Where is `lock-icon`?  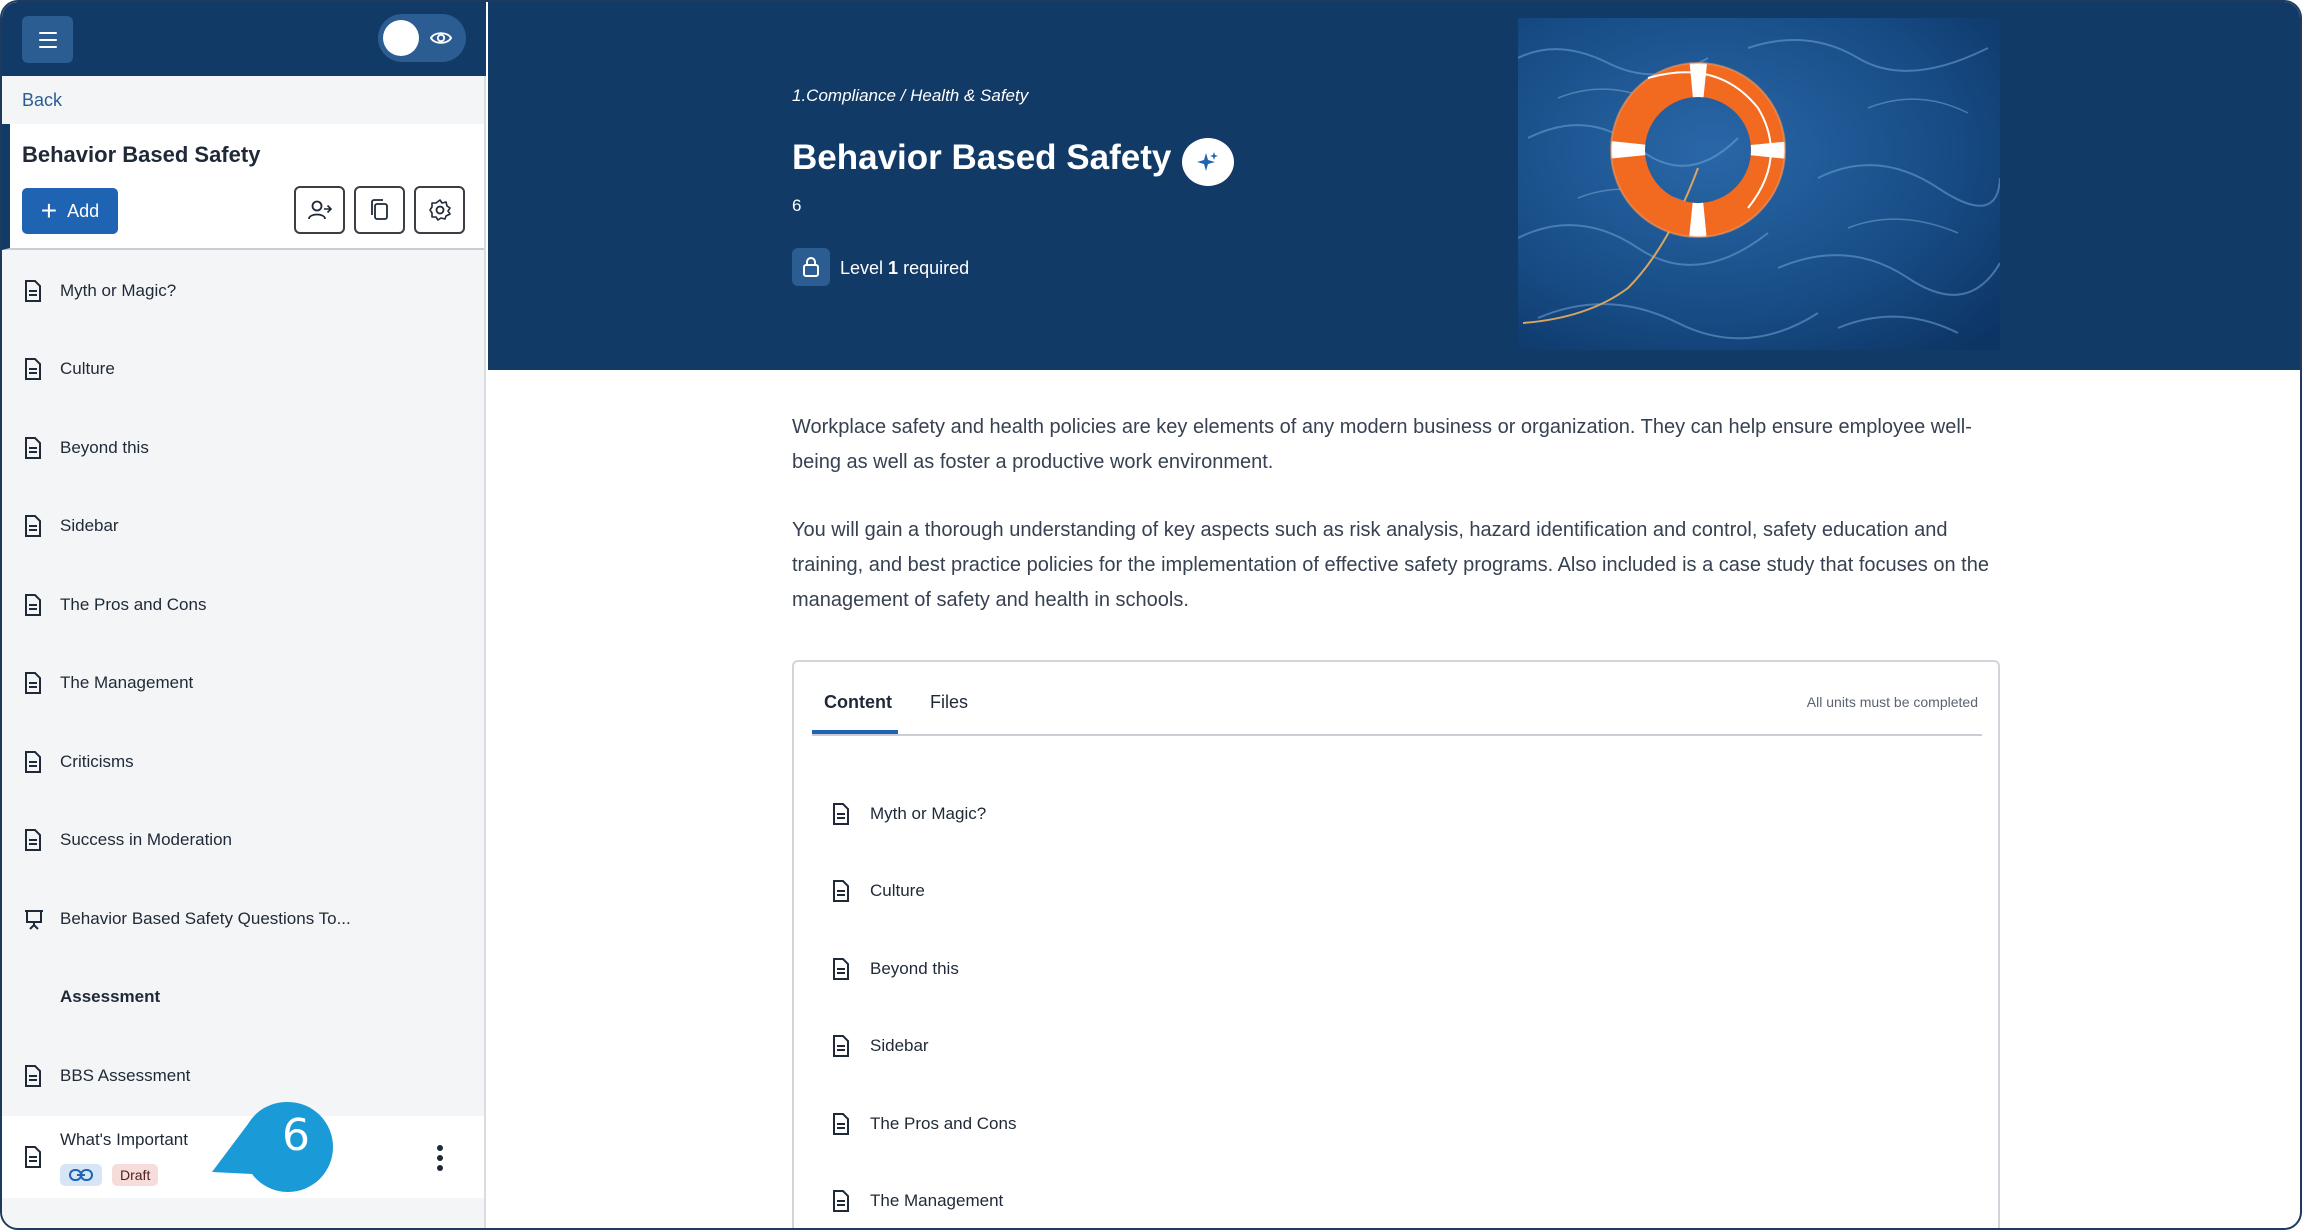
lock-icon is located at coordinates (811, 267).